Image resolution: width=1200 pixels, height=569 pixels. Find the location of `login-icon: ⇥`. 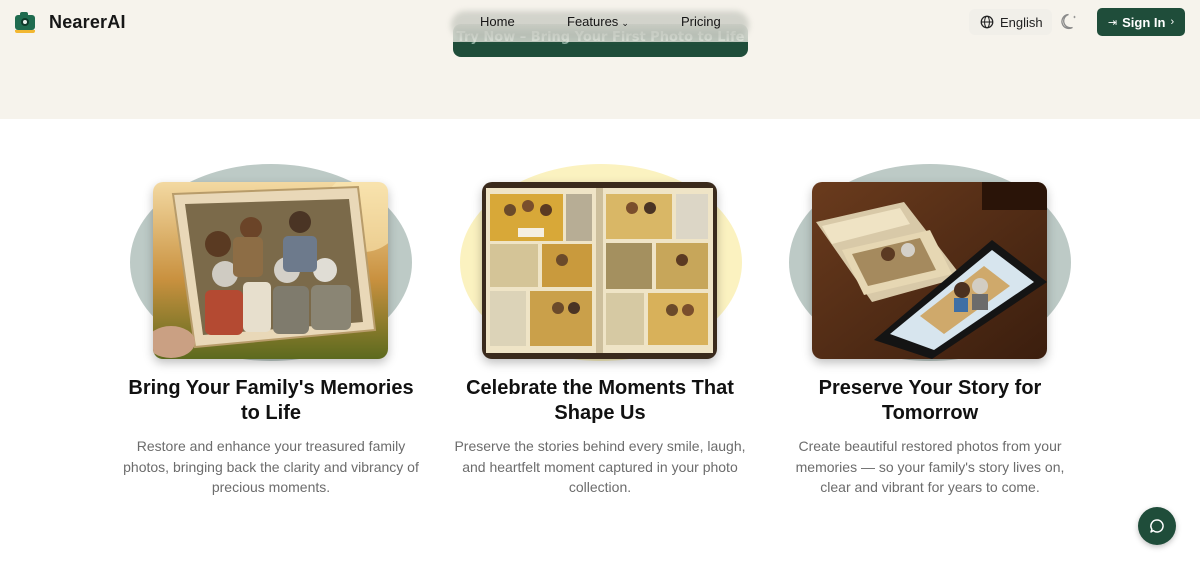

login-icon: ⇥ is located at coordinates (1112, 22).